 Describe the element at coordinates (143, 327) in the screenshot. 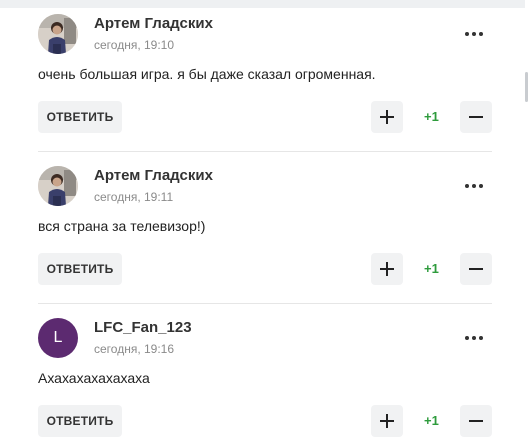

I see `comment-author: LFC_Fan_123` at that location.